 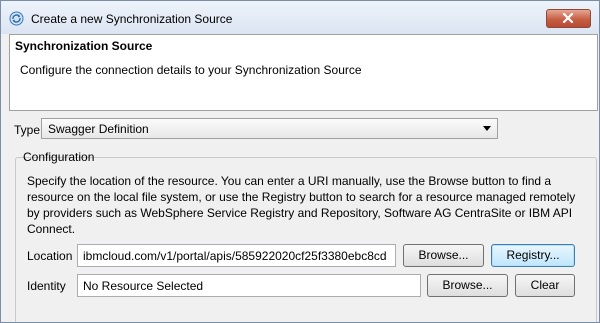 What do you see at coordinates (16, 18) in the screenshot?
I see `sync-app-icon` at bounding box center [16, 18].